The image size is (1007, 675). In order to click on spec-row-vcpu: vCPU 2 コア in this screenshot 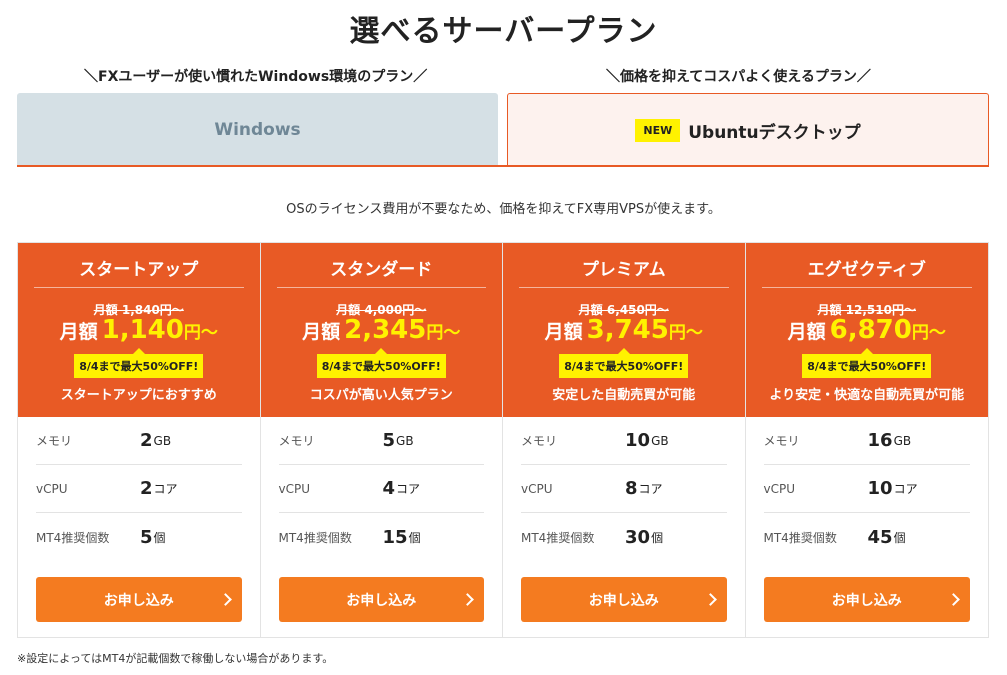, I will do `click(139, 489)`.